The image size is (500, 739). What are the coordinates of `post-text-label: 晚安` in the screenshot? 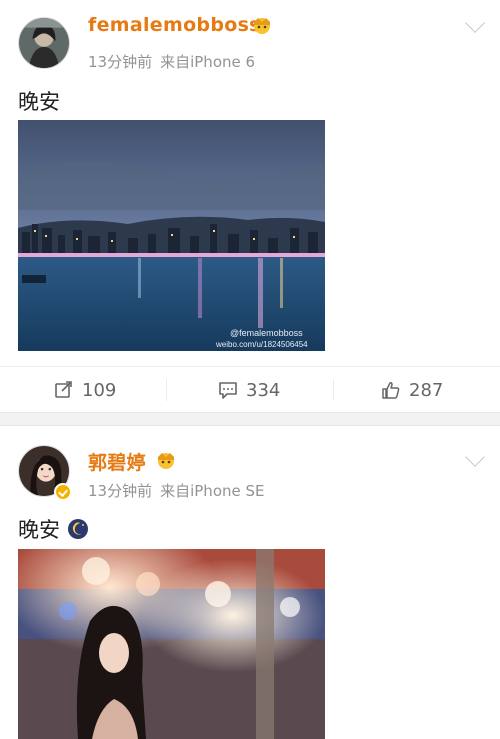 It's located at (39, 530).